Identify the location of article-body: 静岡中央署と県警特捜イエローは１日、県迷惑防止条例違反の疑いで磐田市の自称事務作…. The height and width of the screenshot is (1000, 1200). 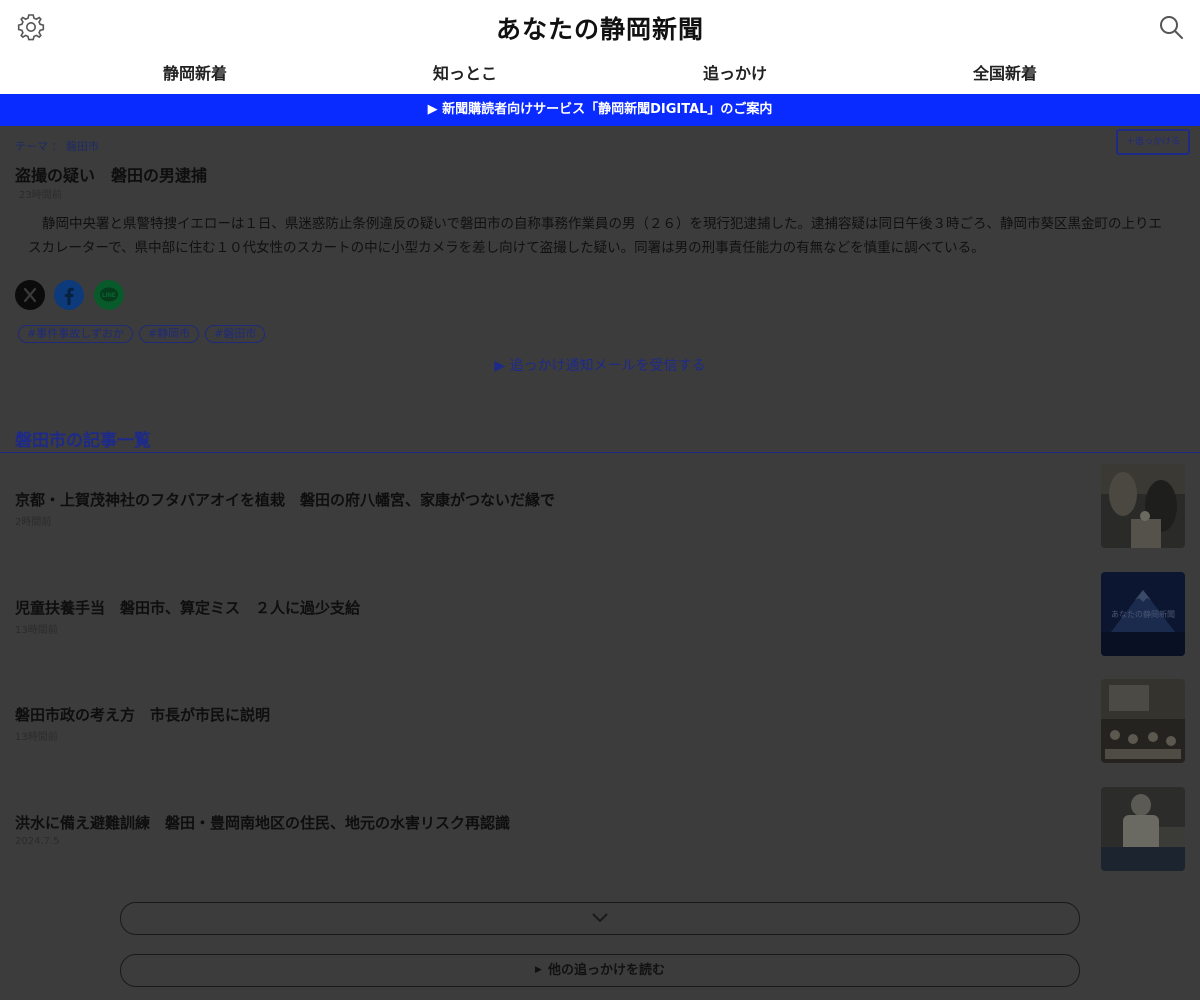
(595, 236).